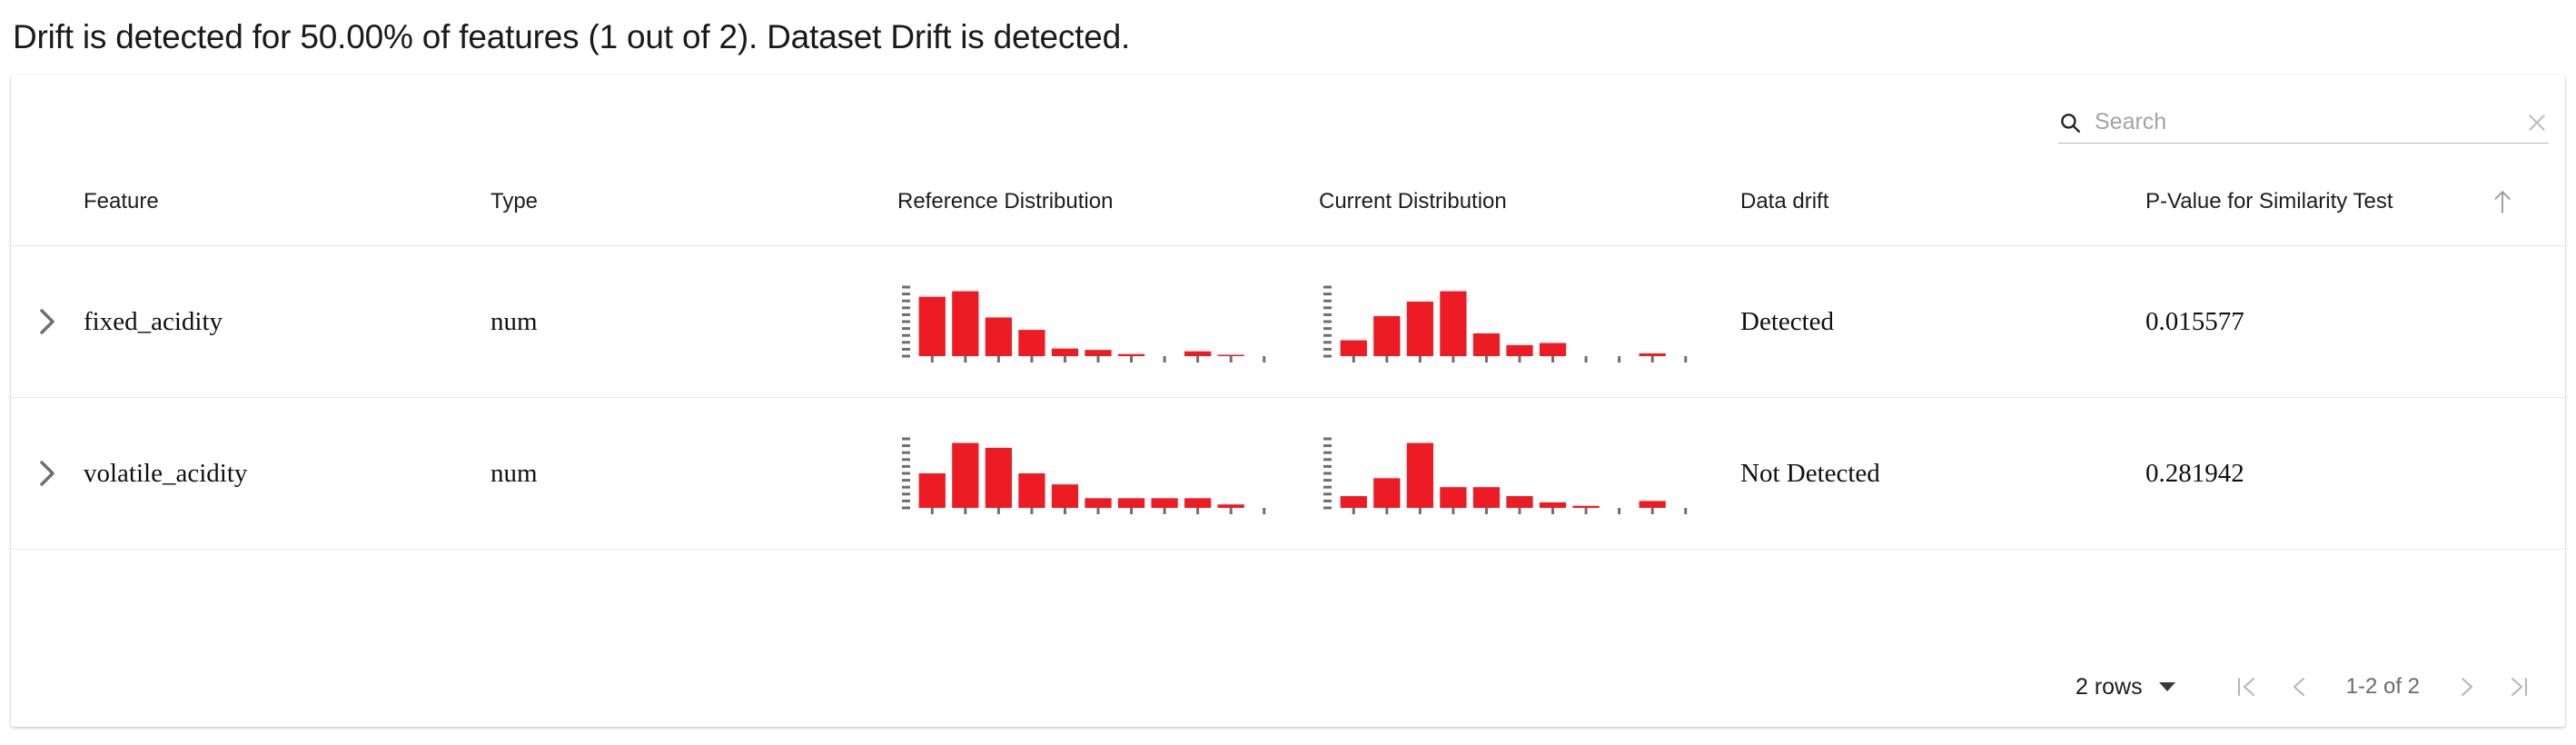 The height and width of the screenshot is (745, 2576). I want to click on next-page-button, so click(2466, 687).